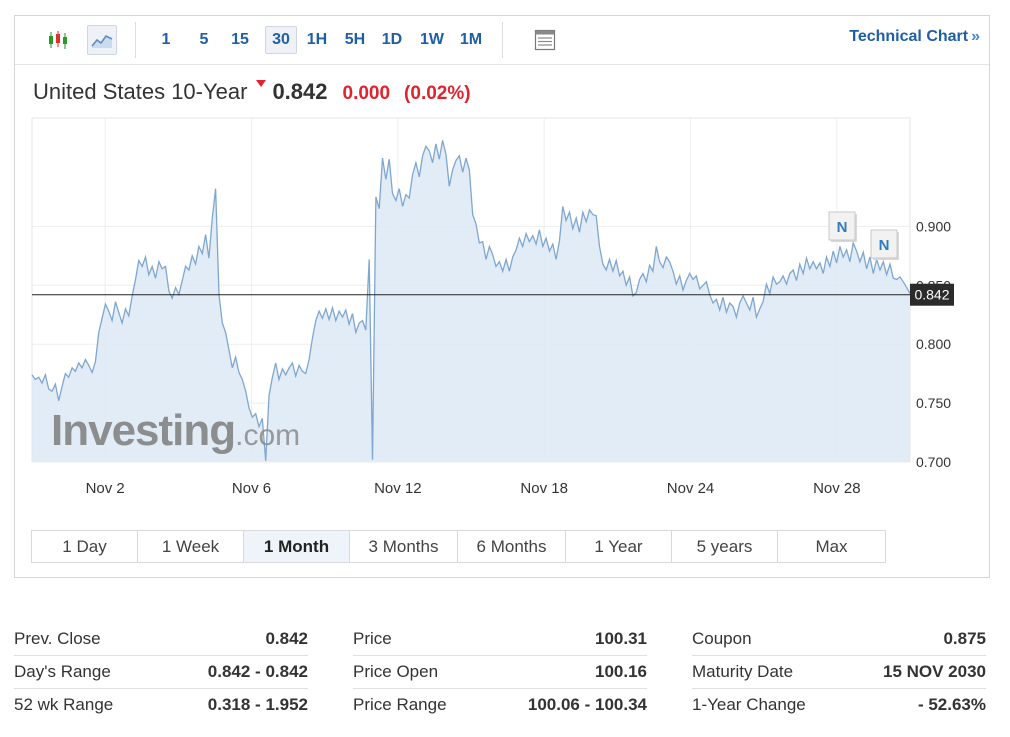  Describe the element at coordinates (251, 488) in the screenshot. I see `x-tick-label: Nov 6` at that location.